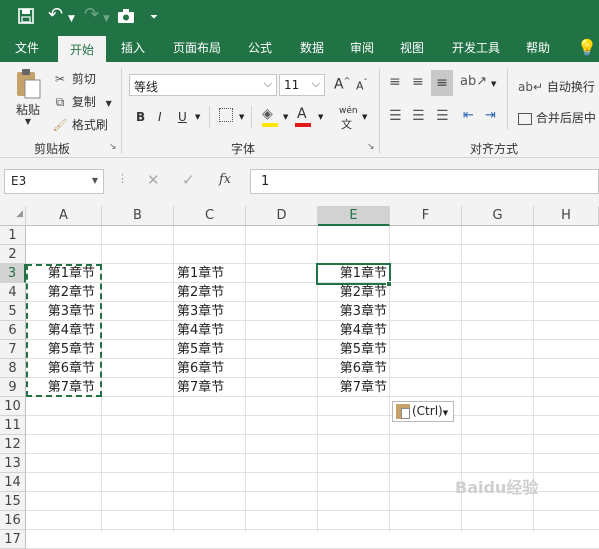  Describe the element at coordinates (354, 292) in the screenshot. I see `cell-e4: 第2章节` at that location.